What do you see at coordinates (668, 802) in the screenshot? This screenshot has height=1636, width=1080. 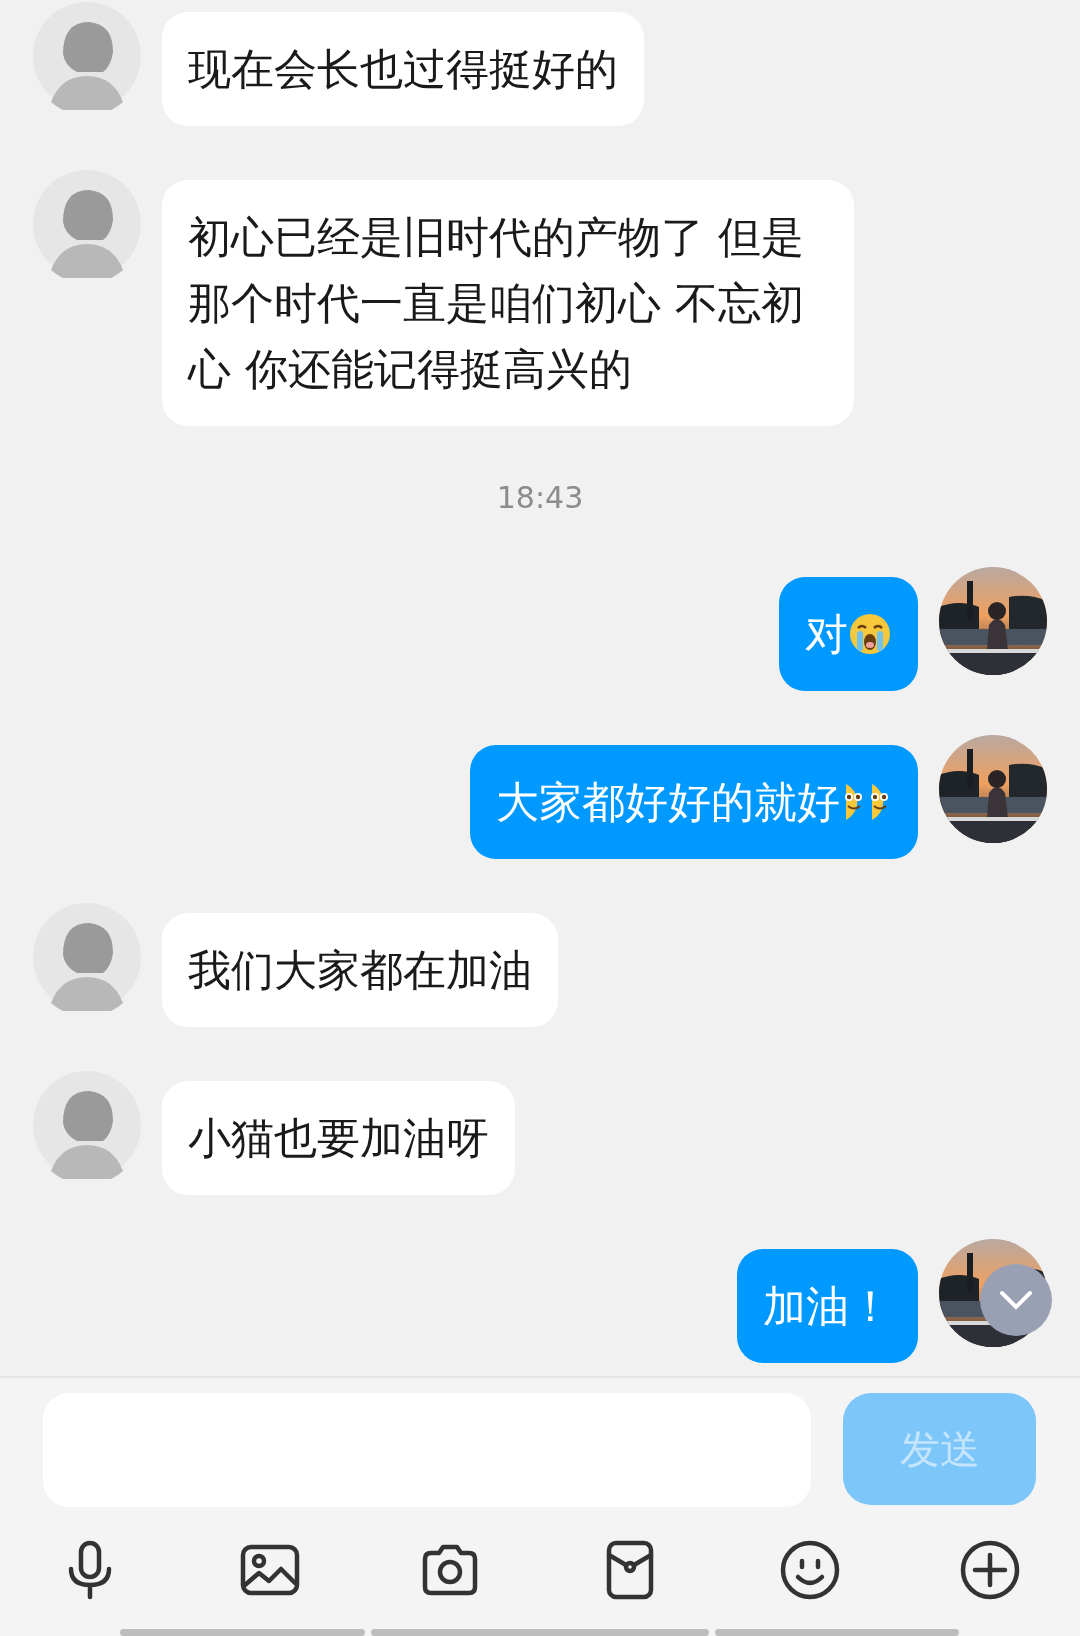 I see `message-text: 大家都好好的就好` at bounding box center [668, 802].